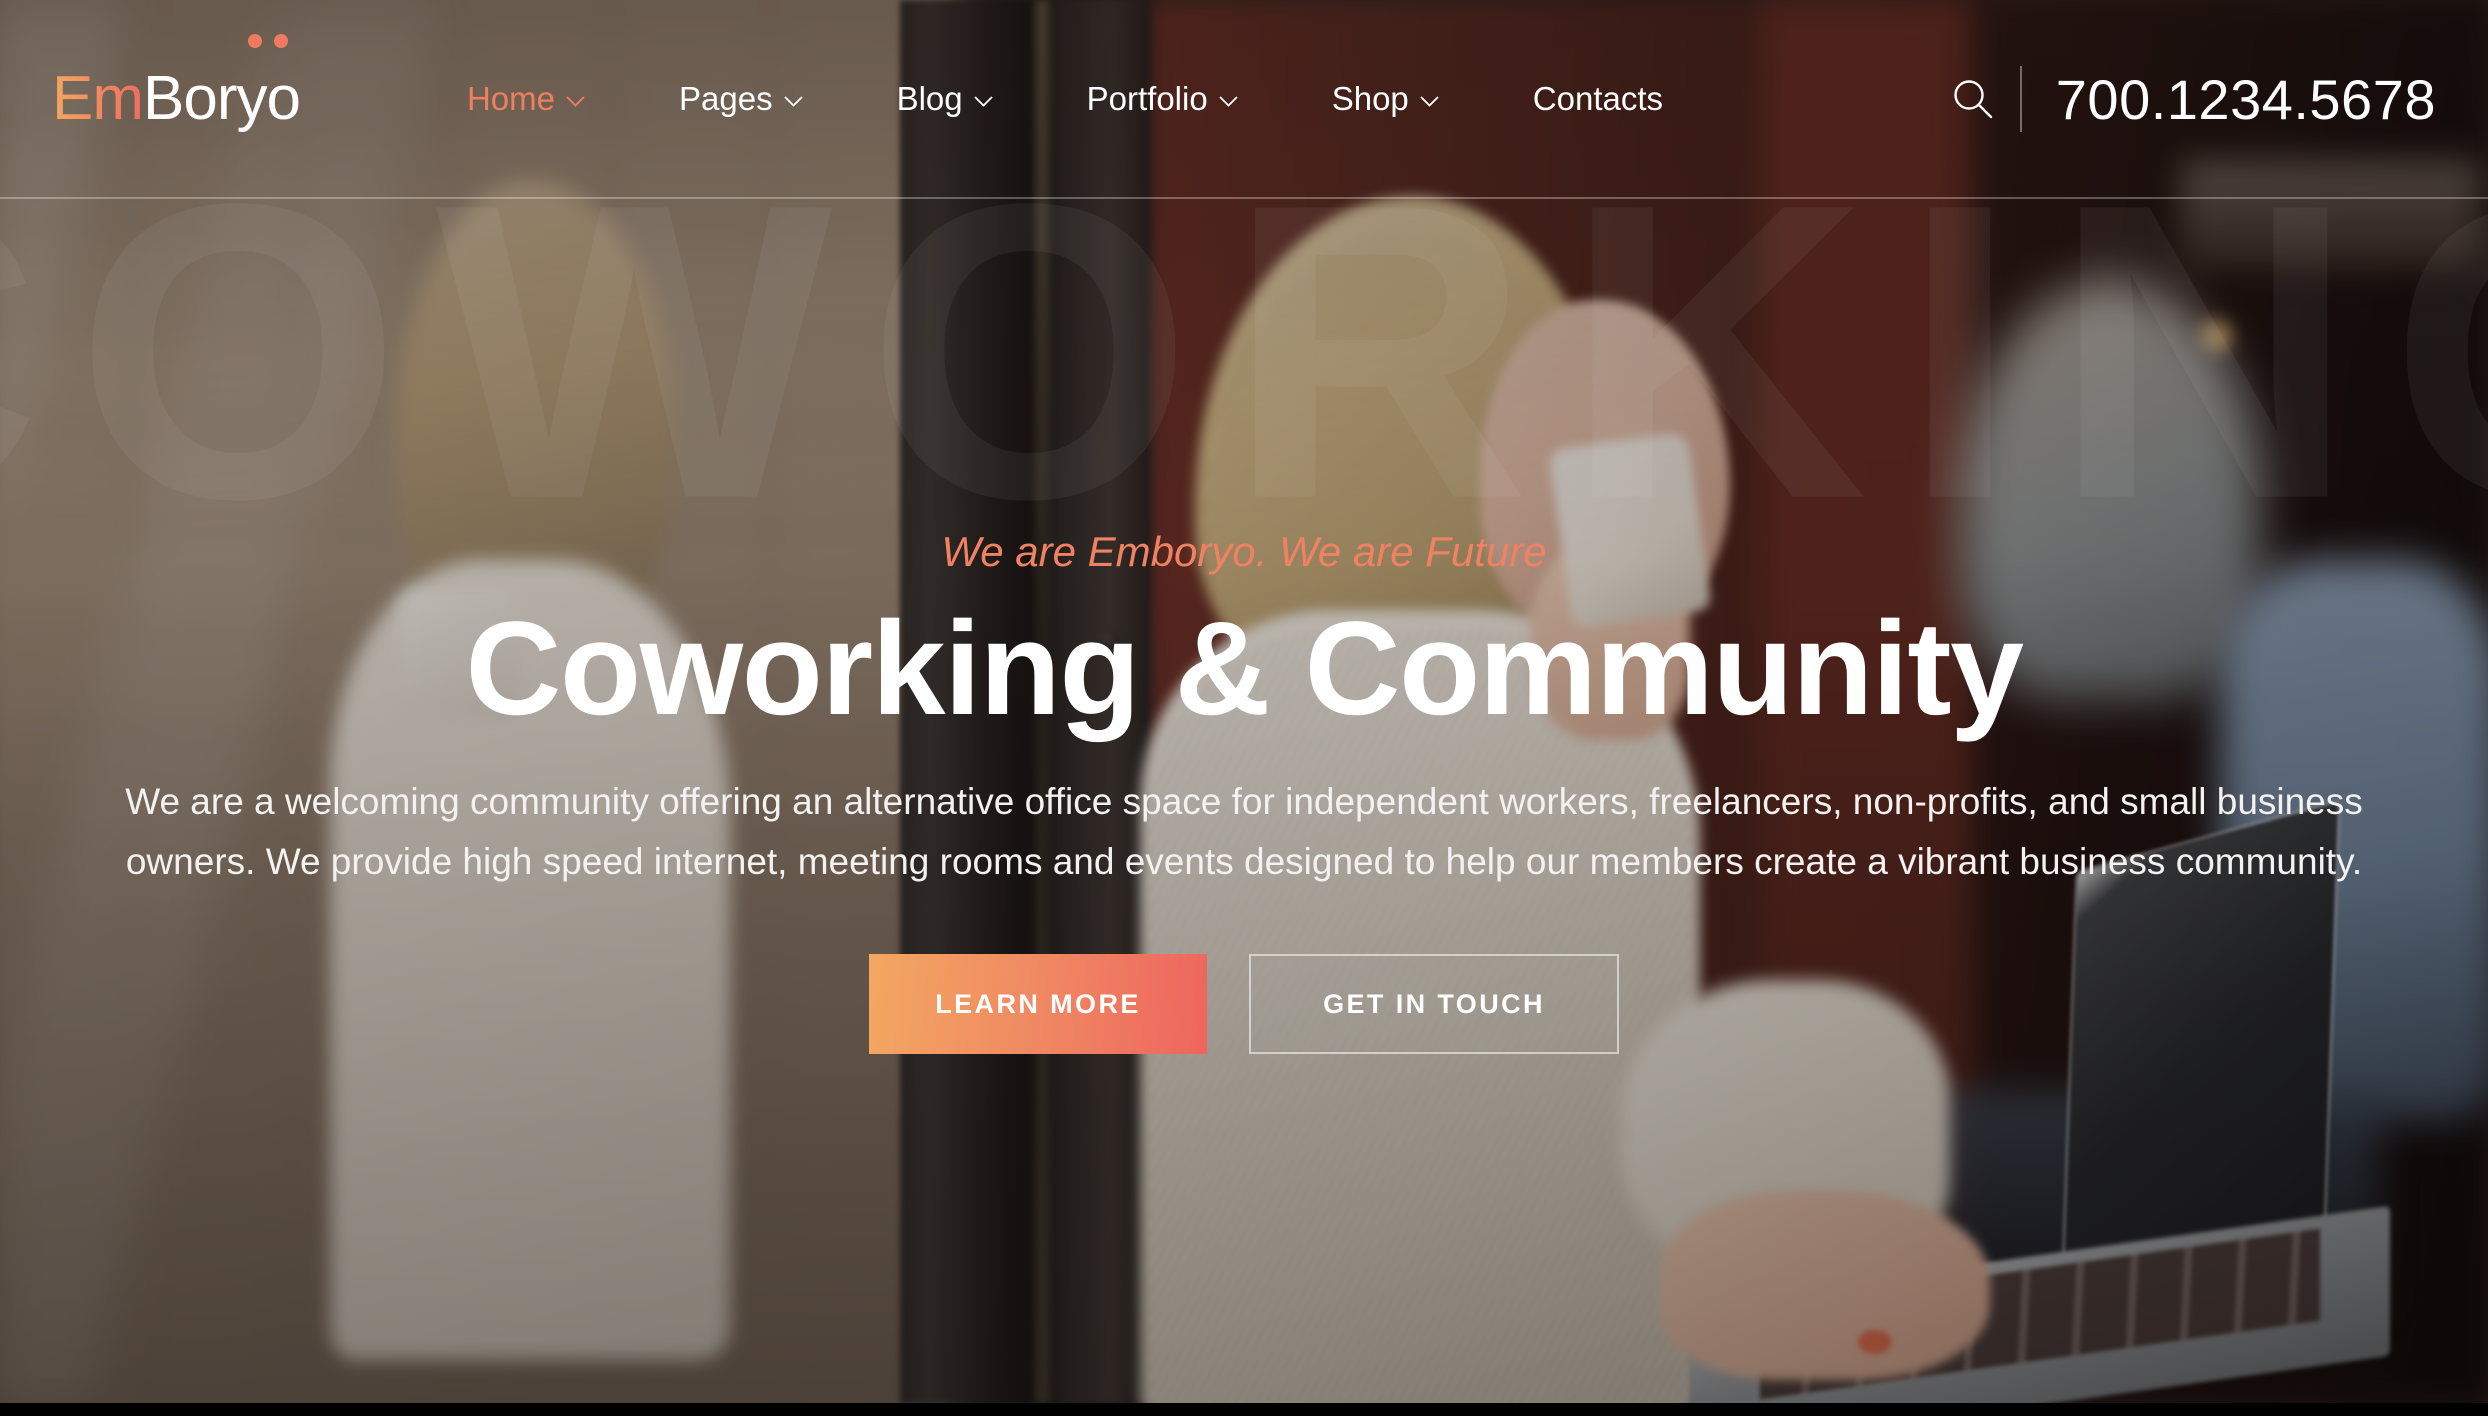 This screenshot has height=1416, width=2488. I want to click on nav-item-contacts: Contacts, so click(1598, 99).